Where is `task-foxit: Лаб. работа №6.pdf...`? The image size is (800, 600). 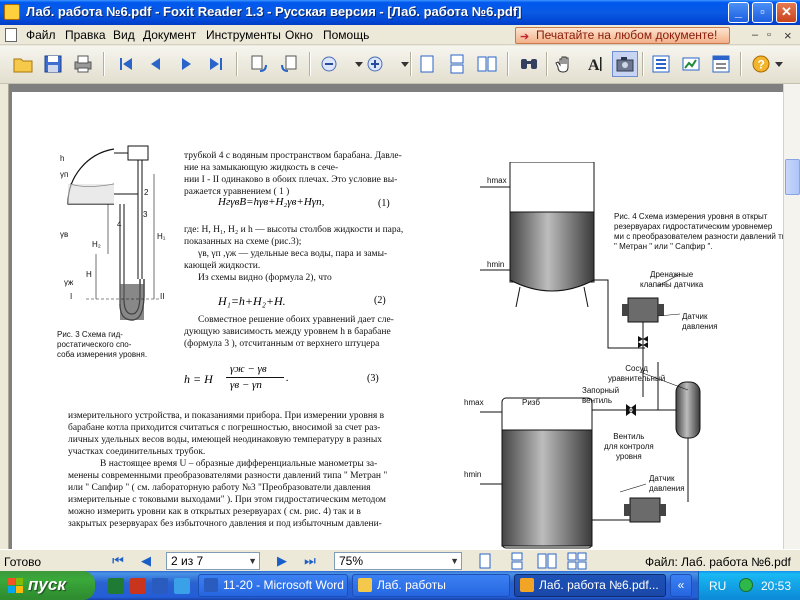 task-foxit: Лаб. работа №6.pdf... is located at coordinates (590, 585).